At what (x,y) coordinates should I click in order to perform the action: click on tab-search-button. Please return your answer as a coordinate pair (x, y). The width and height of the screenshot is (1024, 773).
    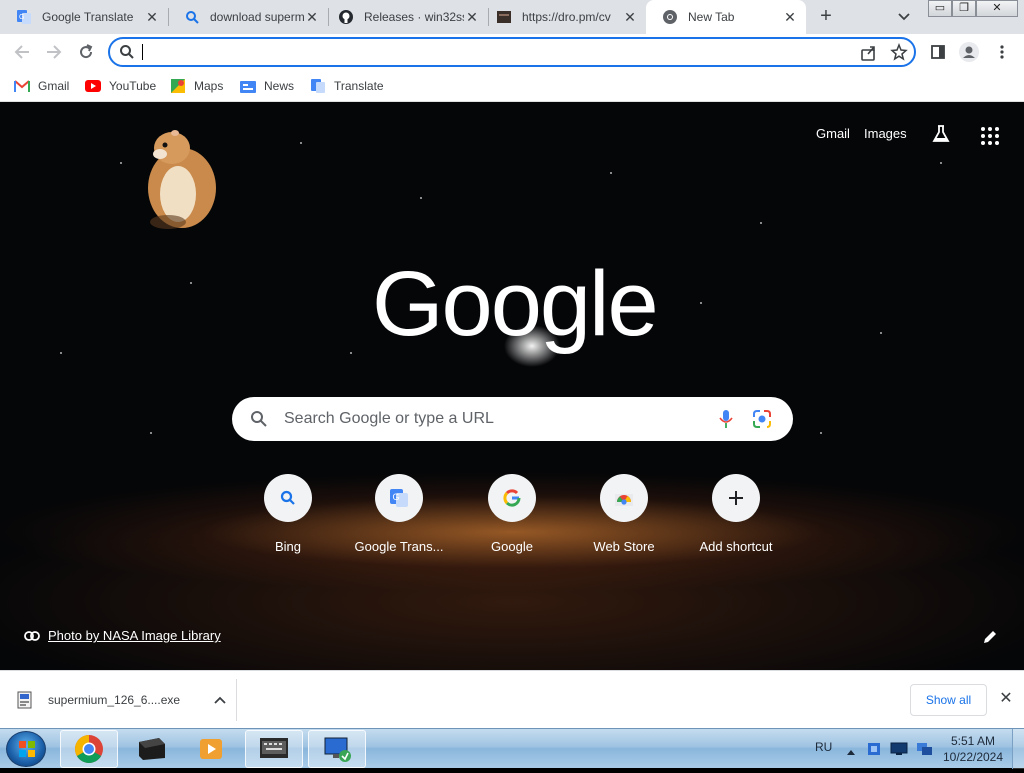
    Looking at the image, I should click on (904, 17).